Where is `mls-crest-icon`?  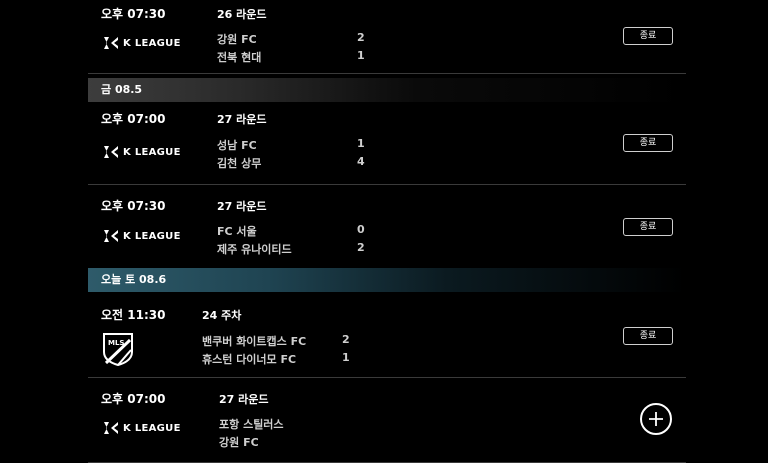
mls-crest-icon is located at coordinates (118, 349).